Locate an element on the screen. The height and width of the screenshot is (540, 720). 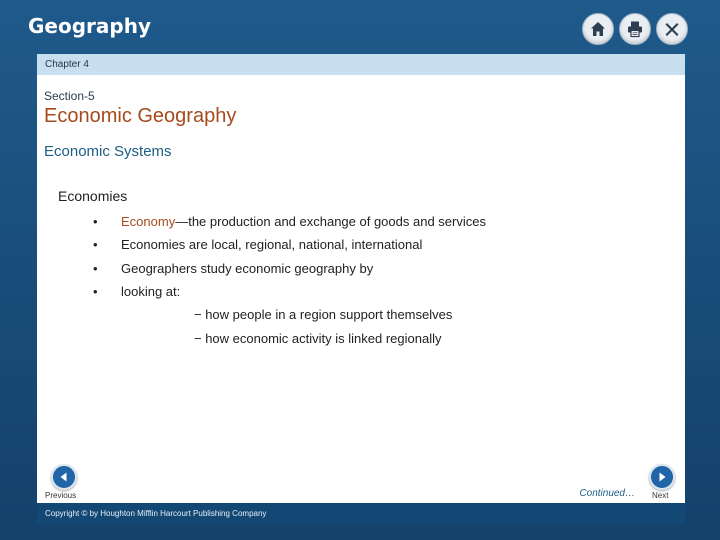
page-title: Economic Geography is located at coordinates (140, 116).